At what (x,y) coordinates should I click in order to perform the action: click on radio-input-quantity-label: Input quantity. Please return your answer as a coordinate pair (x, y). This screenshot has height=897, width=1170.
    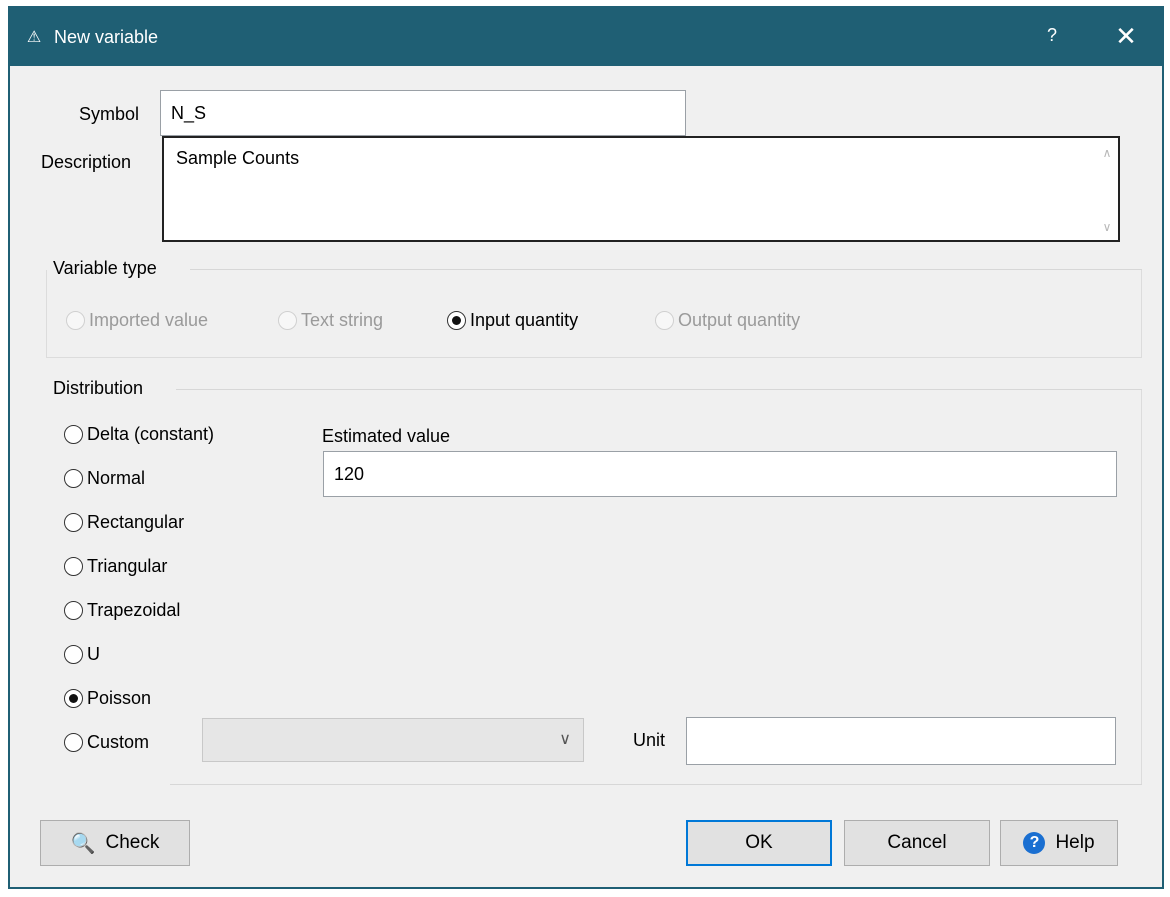
    Looking at the image, I should click on (524, 319).